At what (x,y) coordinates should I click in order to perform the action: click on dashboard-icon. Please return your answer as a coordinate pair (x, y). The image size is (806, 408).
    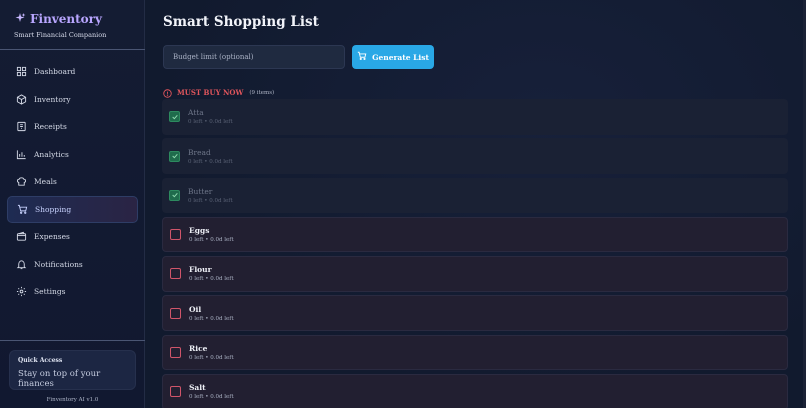
    Looking at the image, I should click on (21, 71).